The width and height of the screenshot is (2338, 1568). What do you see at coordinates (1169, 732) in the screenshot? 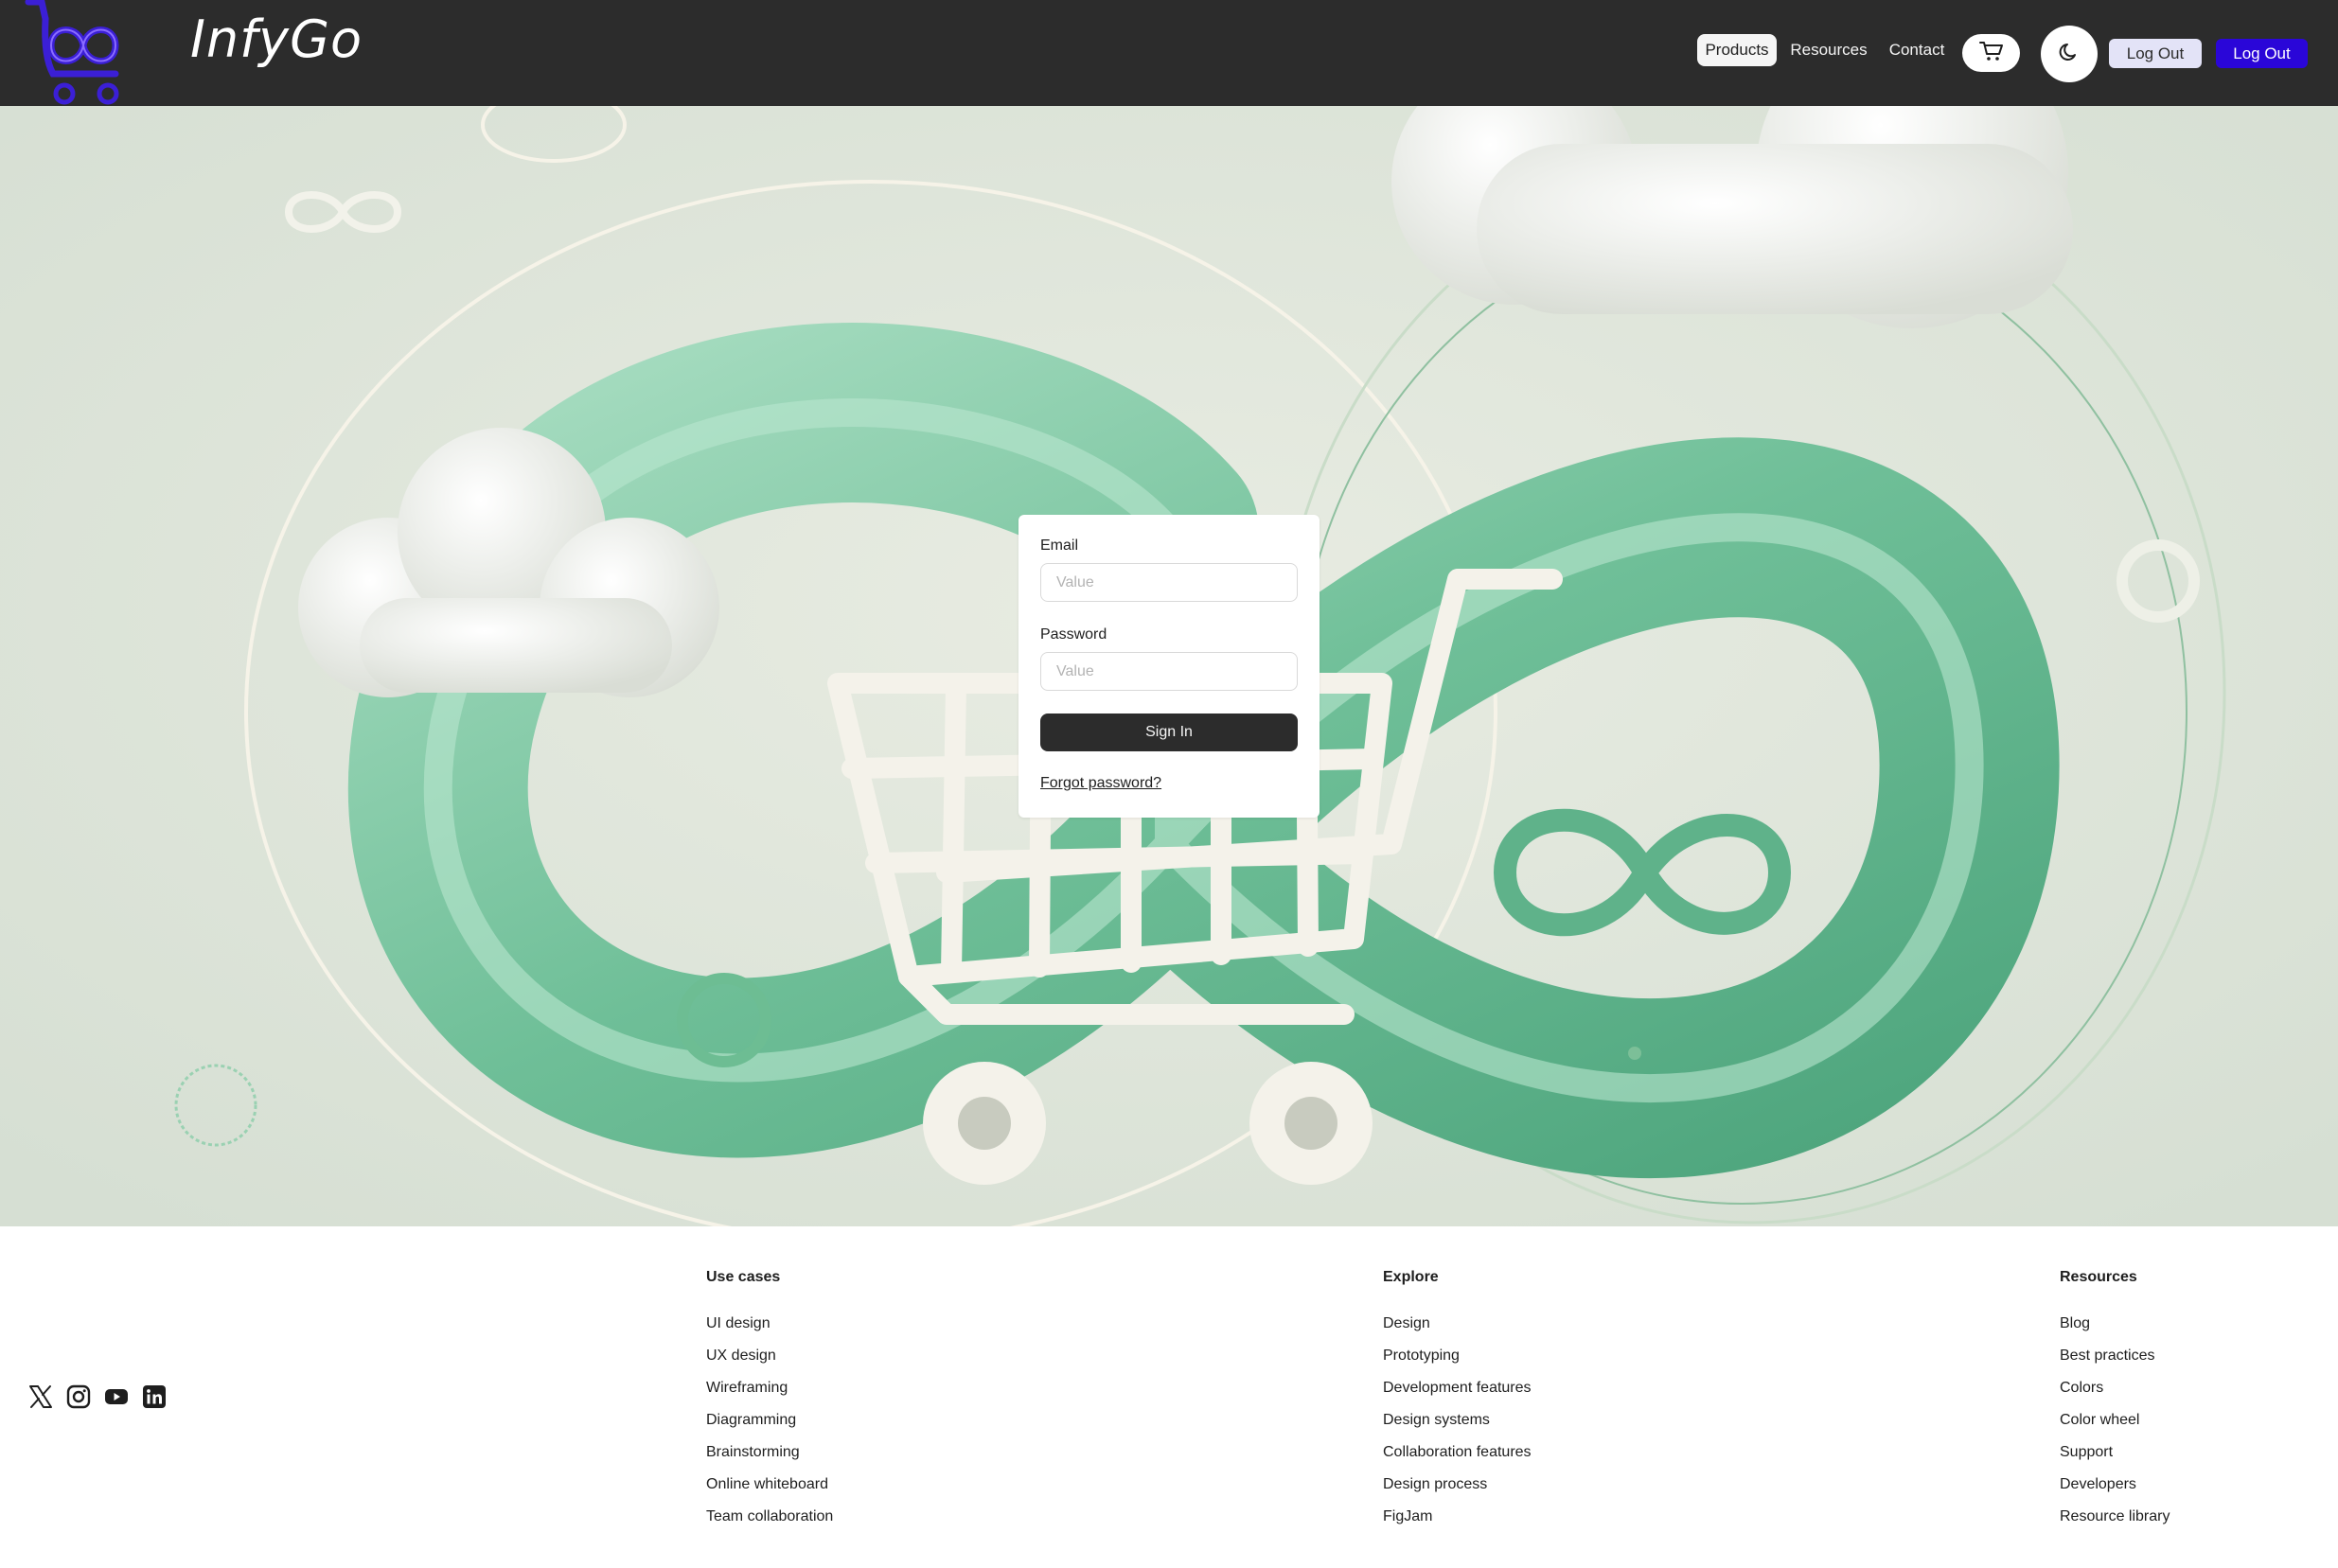
I see `sign-in-button: Sign In` at bounding box center [1169, 732].